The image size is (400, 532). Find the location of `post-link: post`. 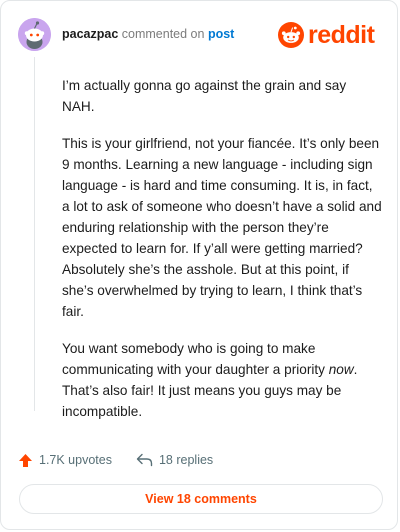

post-link: post is located at coordinates (221, 34).